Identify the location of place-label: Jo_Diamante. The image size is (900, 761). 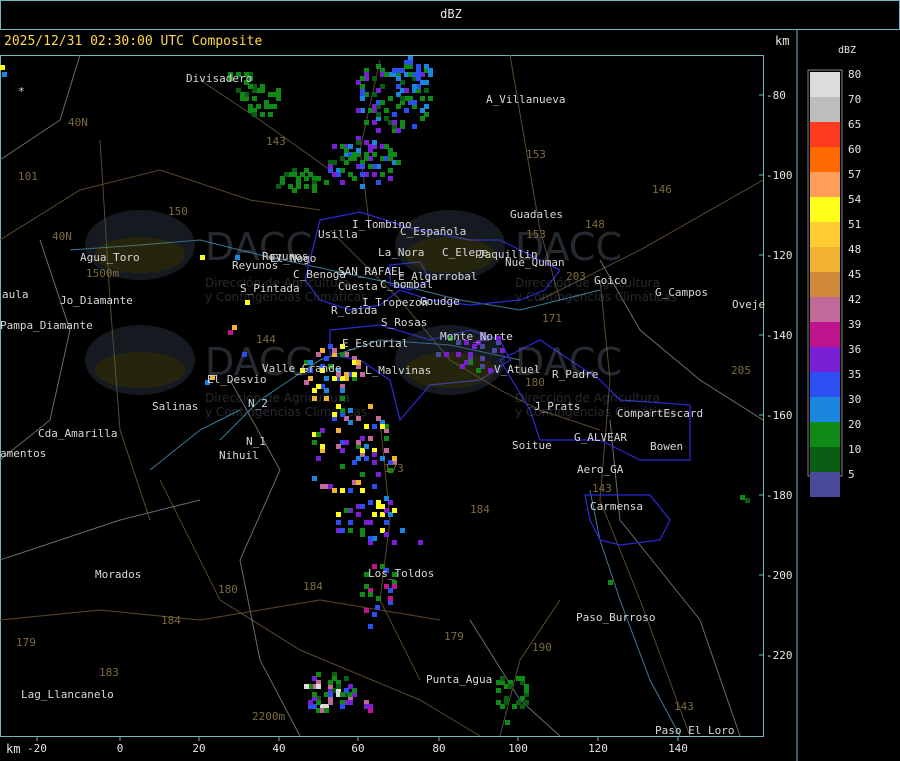
(96, 300).